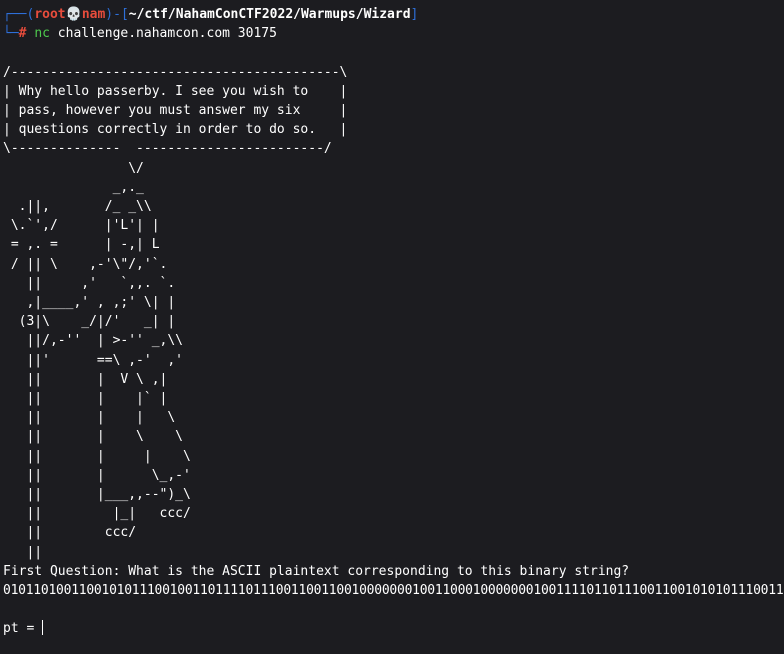 This screenshot has width=784, height=654. I want to click on prompt-cwd: ~/ctf/NahamConCTF2022/Warmups/Wizard, so click(269, 14).